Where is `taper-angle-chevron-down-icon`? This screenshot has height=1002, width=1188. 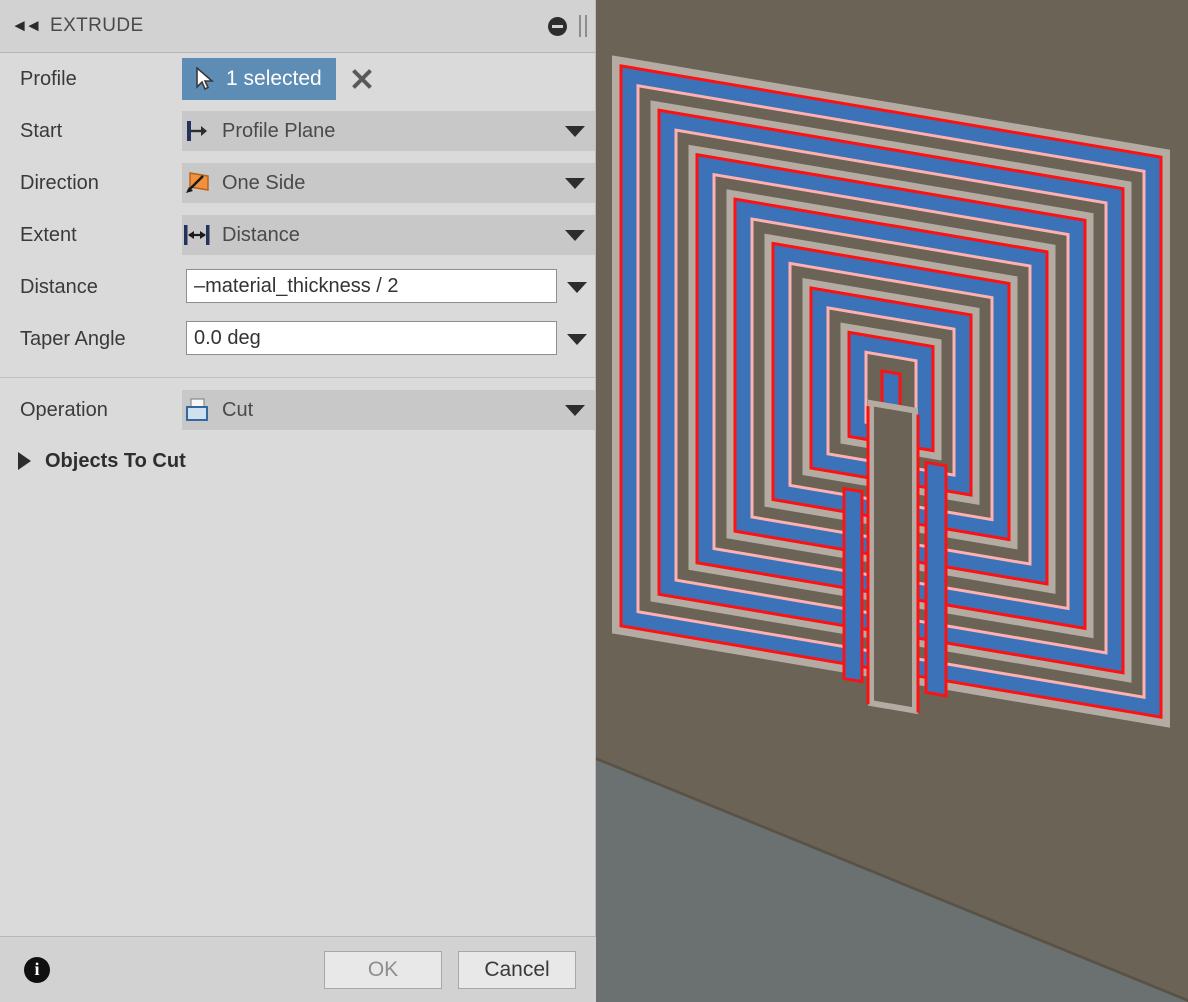 taper-angle-chevron-down-icon is located at coordinates (577, 339).